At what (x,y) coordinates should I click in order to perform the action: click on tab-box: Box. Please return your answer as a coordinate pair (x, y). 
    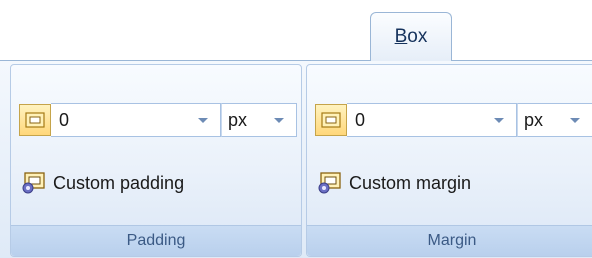
    Looking at the image, I should click on (411, 36).